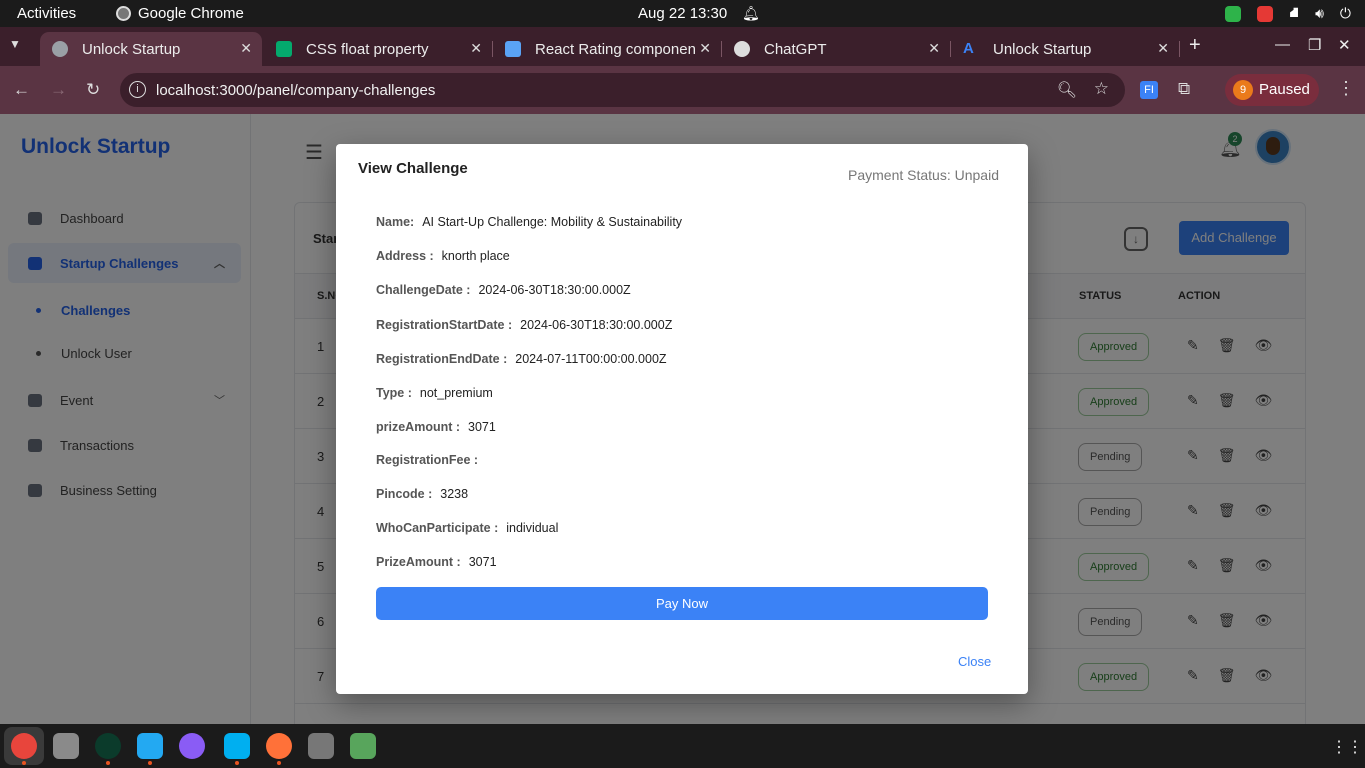  I want to click on field-value: knorth place, so click(475, 256).